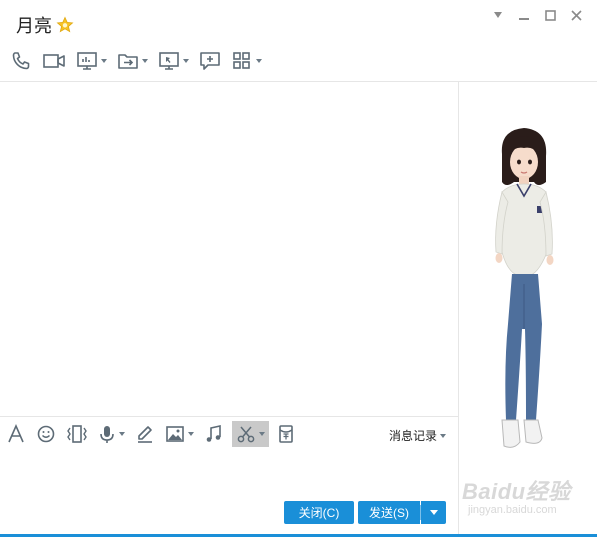  I want to click on image-icon, so click(175, 434).